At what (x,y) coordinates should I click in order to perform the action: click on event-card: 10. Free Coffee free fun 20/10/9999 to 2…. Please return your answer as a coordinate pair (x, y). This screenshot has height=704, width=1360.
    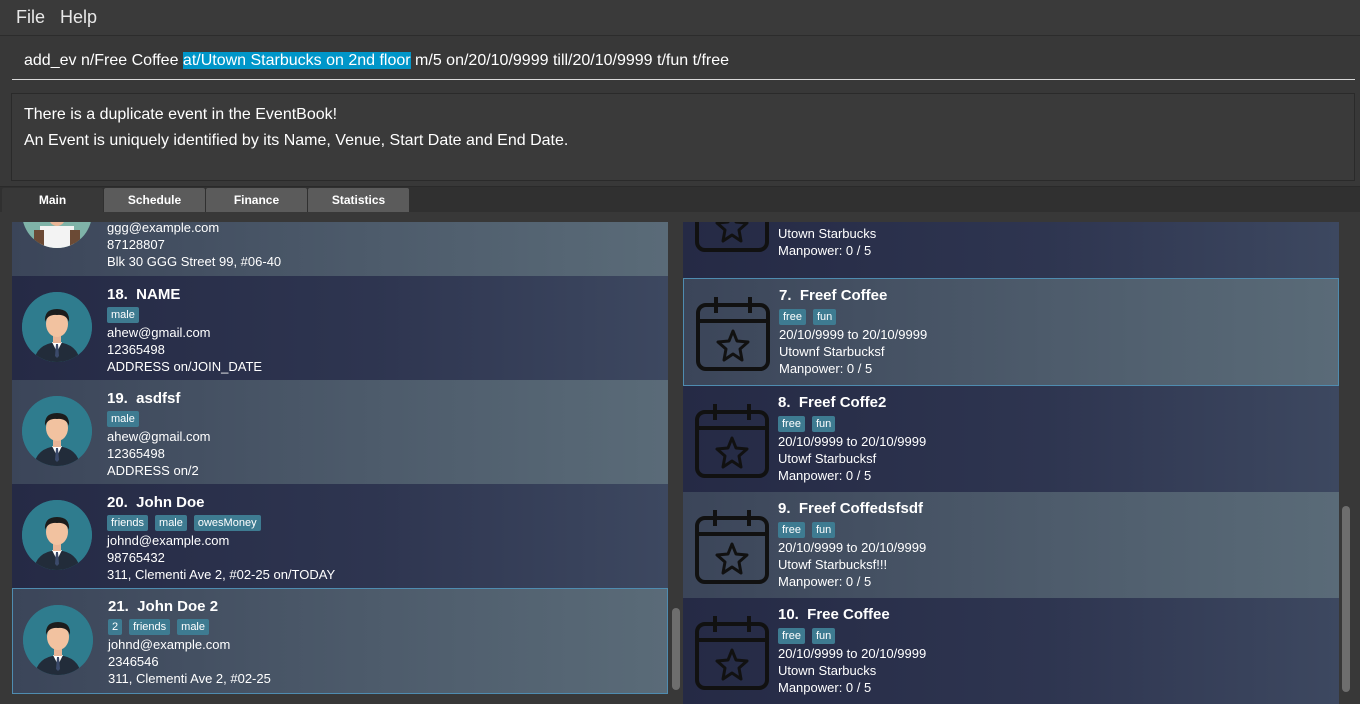
    Looking at the image, I should click on (1011, 651).